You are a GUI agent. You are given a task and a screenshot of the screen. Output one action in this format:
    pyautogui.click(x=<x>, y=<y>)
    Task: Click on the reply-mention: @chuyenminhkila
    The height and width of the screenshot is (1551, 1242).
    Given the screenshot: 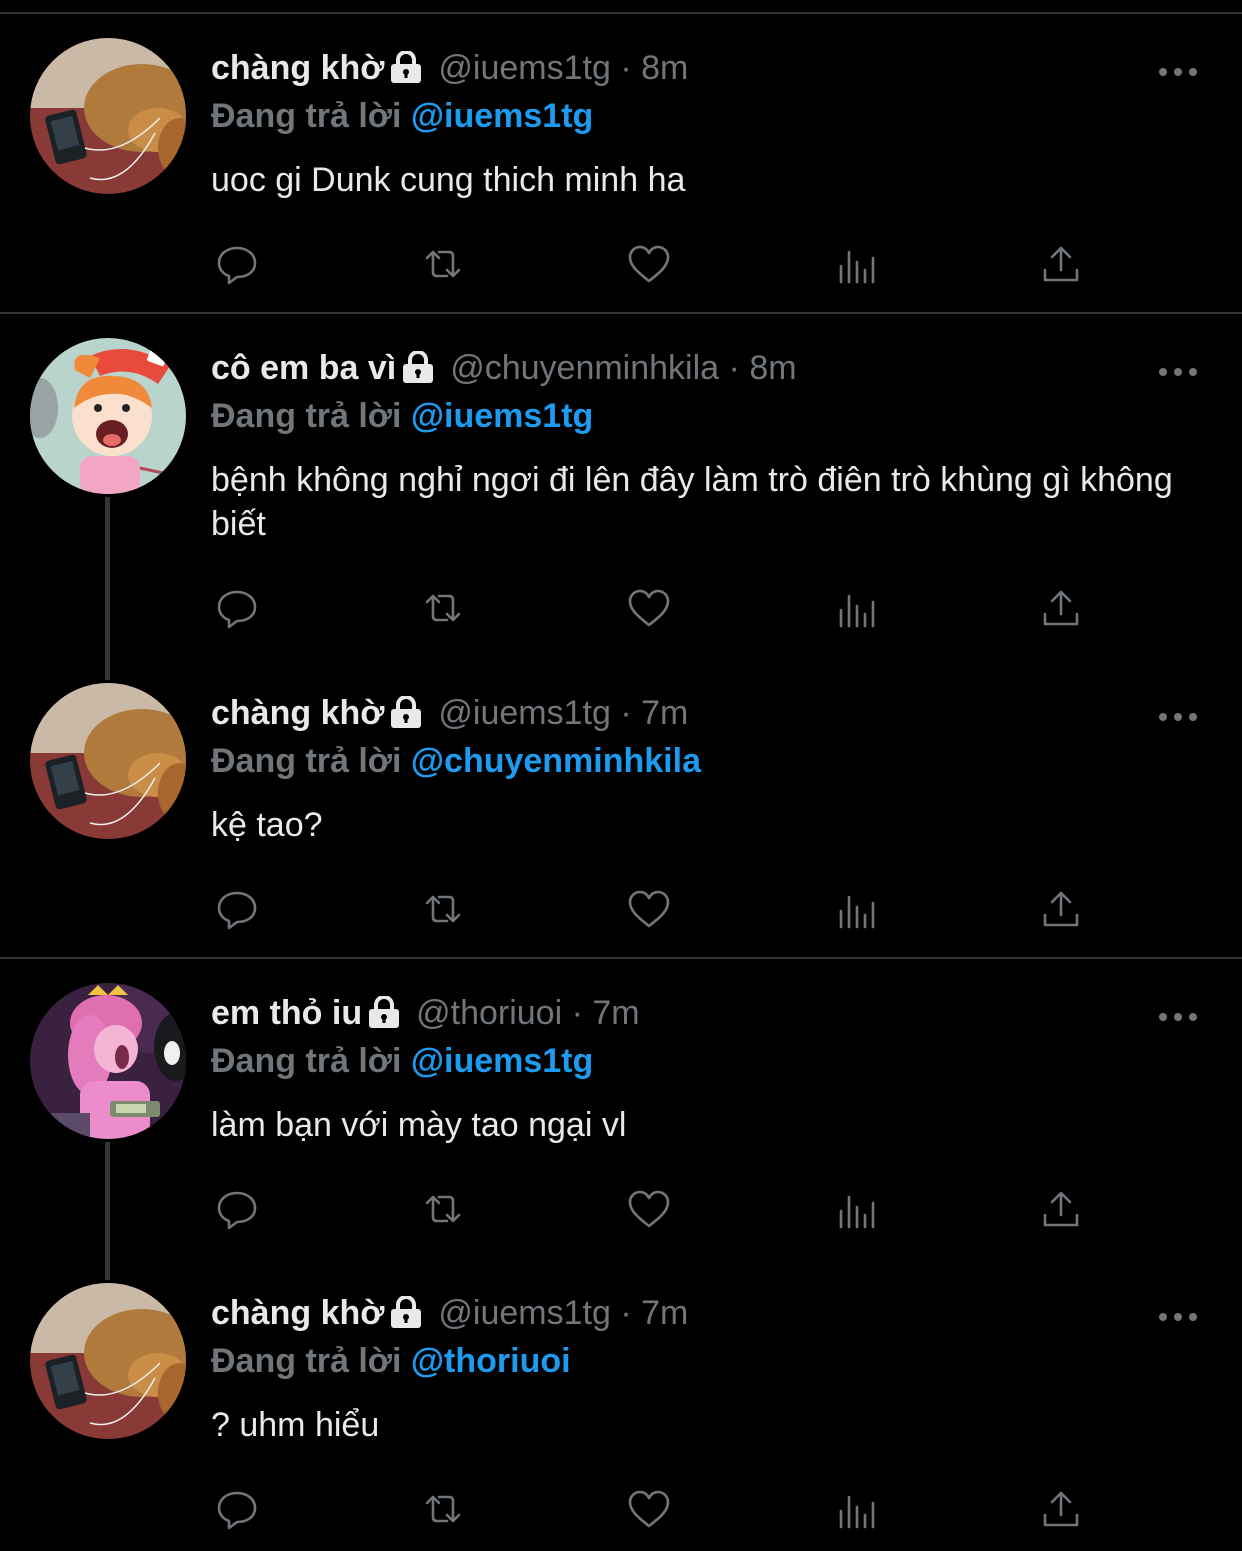 What is the action you would take?
    pyautogui.click(x=556, y=761)
    